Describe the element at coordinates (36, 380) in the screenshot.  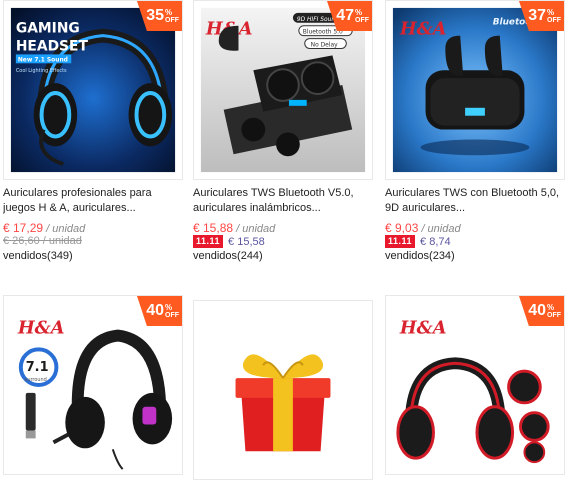
I see `svg-text: surround` at that location.